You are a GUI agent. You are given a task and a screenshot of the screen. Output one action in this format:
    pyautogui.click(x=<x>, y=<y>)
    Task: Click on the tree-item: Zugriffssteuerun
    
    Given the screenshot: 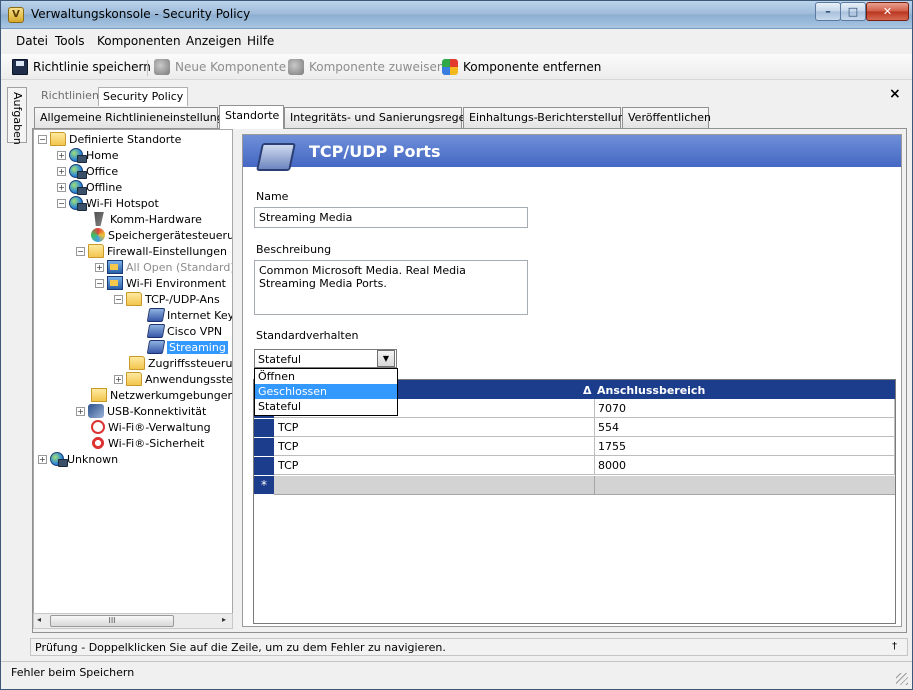 What is the action you would take?
    pyautogui.click(x=180, y=363)
    